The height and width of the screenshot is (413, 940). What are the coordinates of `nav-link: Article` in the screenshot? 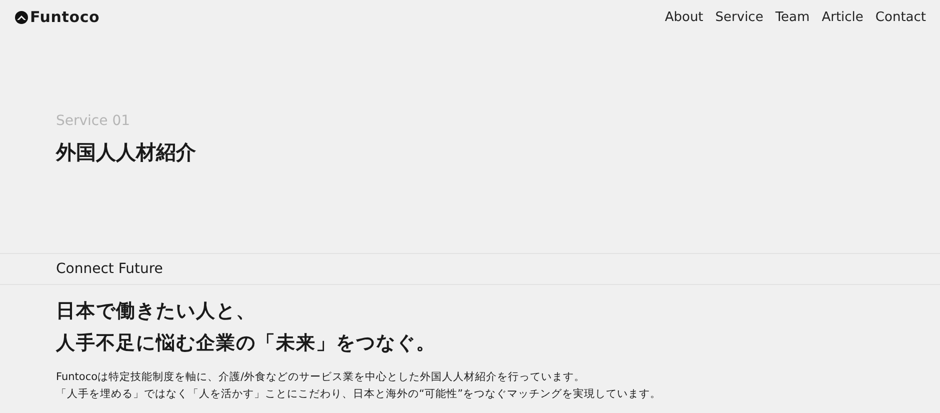 It's located at (843, 17).